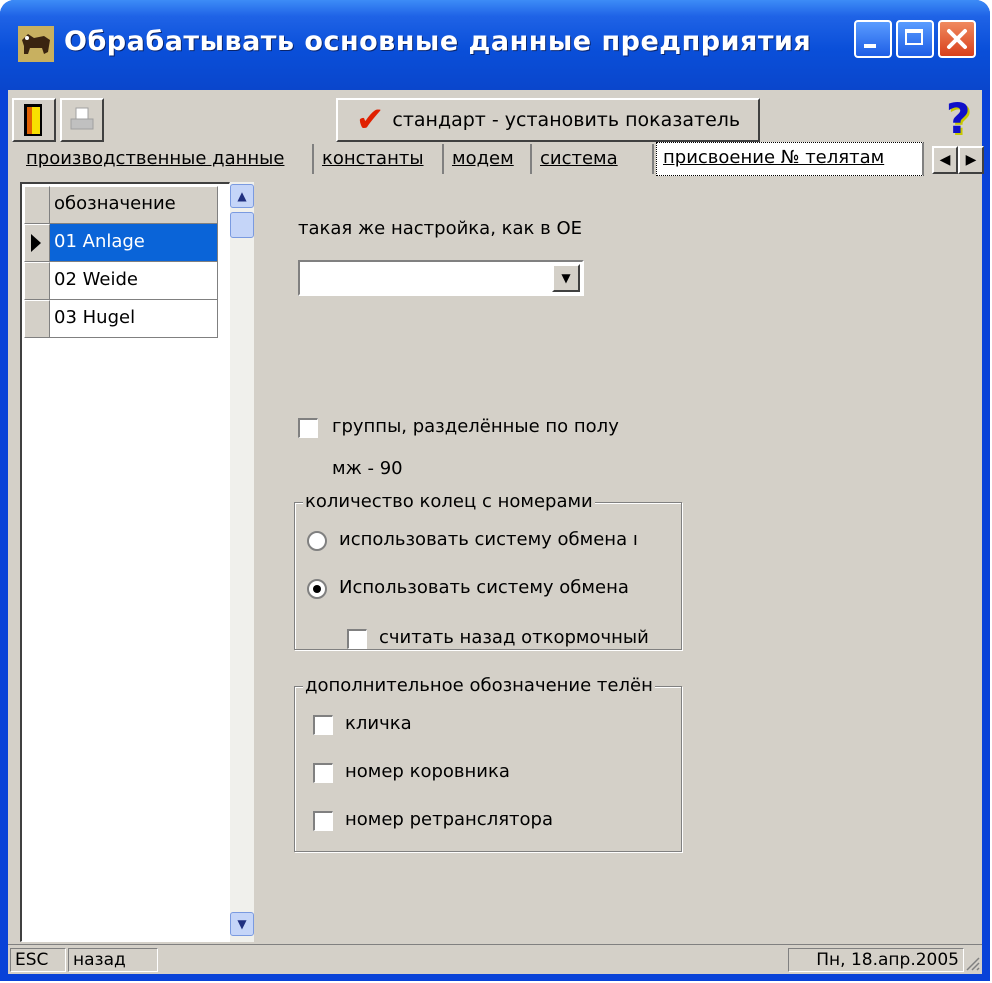 The image size is (992, 983). What do you see at coordinates (323, 773) in the screenshot?
I see `barn-number-checkbox` at bounding box center [323, 773].